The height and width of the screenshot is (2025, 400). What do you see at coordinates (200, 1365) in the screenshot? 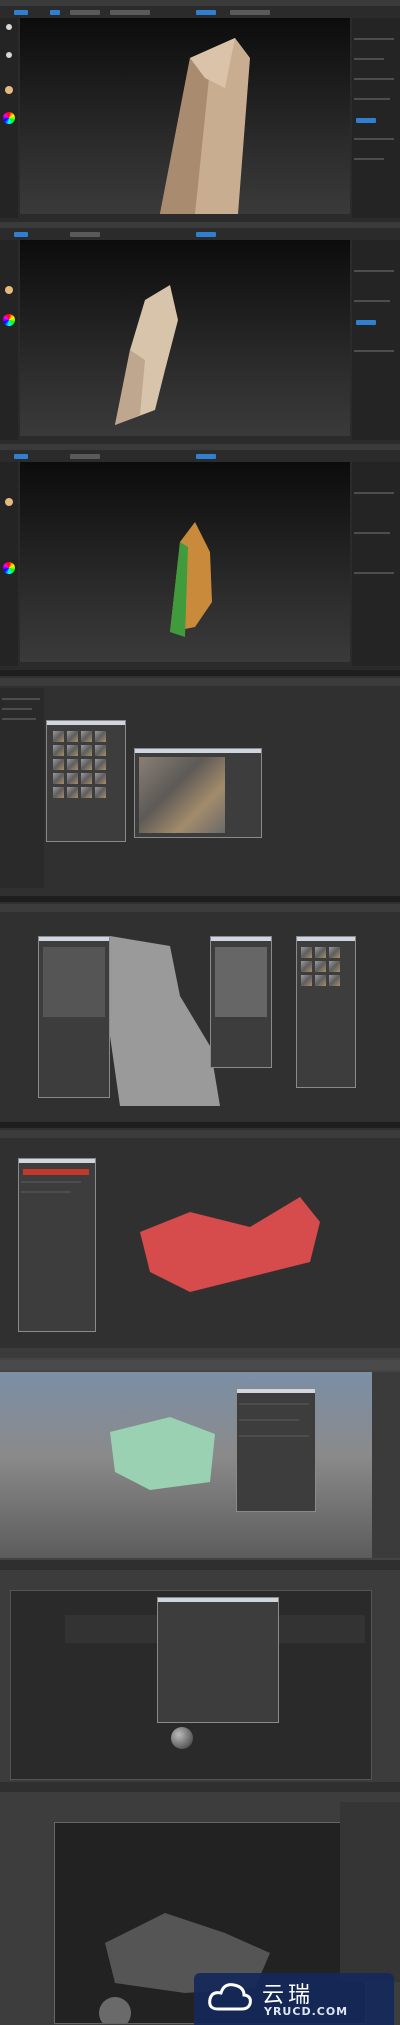
I see `maya-shelf` at bounding box center [200, 1365].